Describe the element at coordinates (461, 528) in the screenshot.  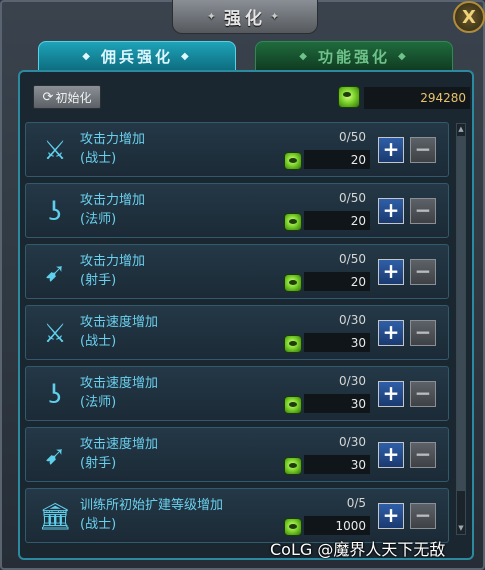
I see `scroll-down-icon: ▼` at that location.